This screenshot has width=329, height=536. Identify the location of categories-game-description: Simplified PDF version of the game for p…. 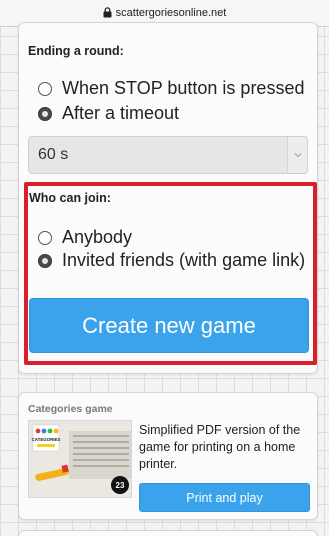
(220, 447).